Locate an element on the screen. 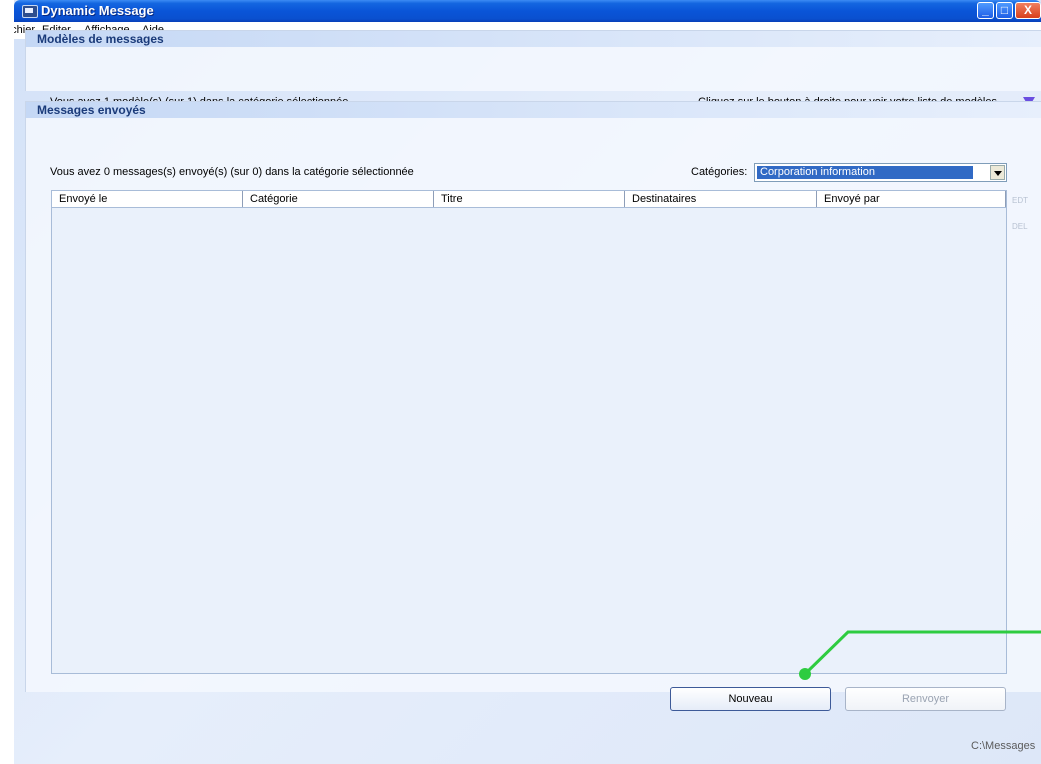  sent-panel-header: Messages envoyés is located at coordinates (533, 110).